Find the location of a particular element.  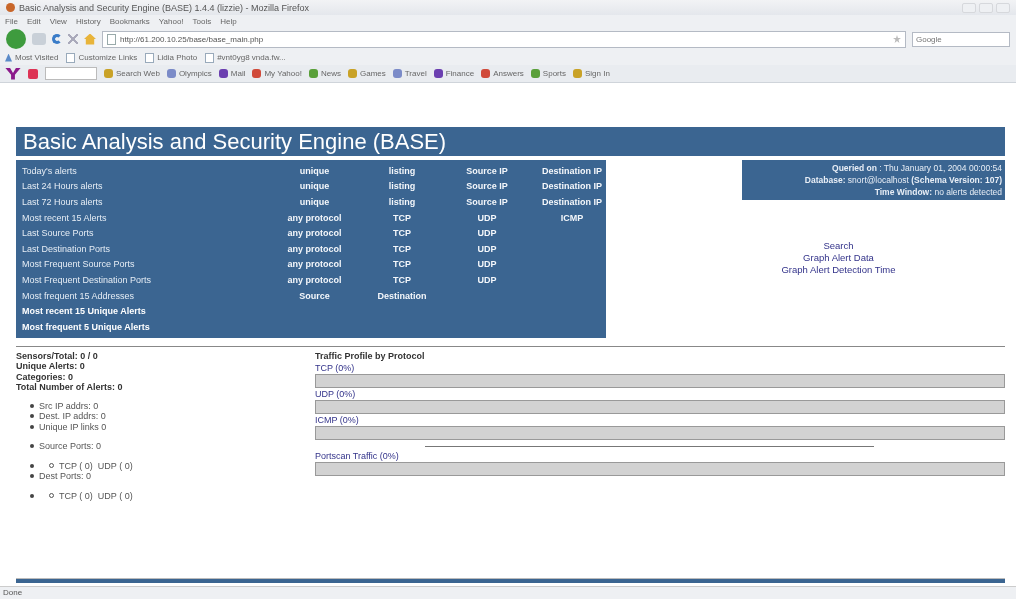

nav-link: Most recent 15 Unique Alerts is located at coordinates (144, 311).